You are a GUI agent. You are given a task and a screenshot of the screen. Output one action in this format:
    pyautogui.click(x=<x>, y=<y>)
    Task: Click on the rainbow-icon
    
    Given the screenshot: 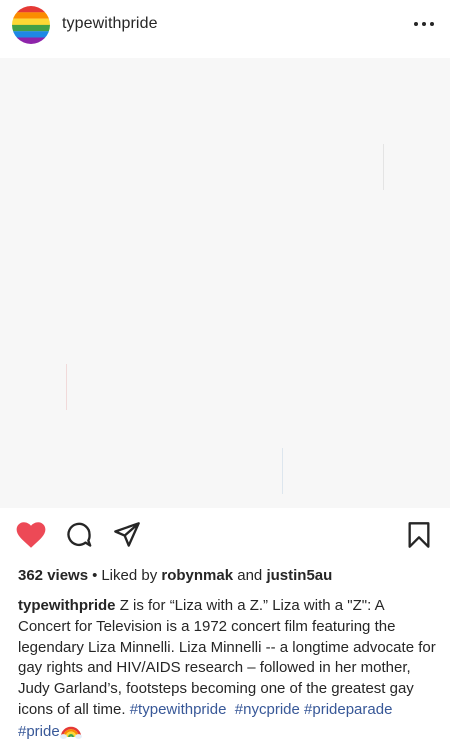 What is the action you would take?
    pyautogui.click(x=70, y=732)
    